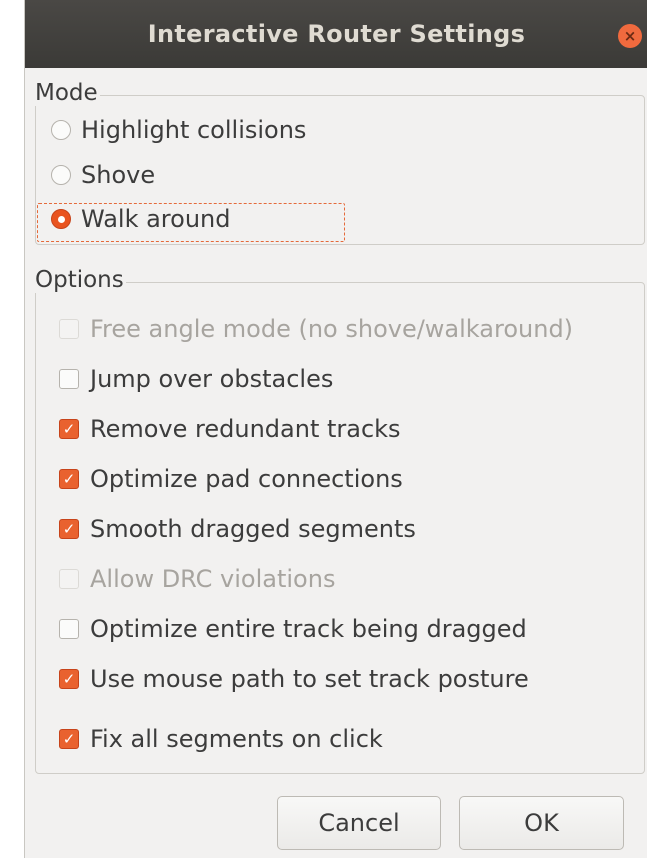 Image resolution: width=647 pixels, height=862 pixels. Describe the element at coordinates (194, 130) in the screenshot. I see `radio-label: Highlight collisions` at that location.